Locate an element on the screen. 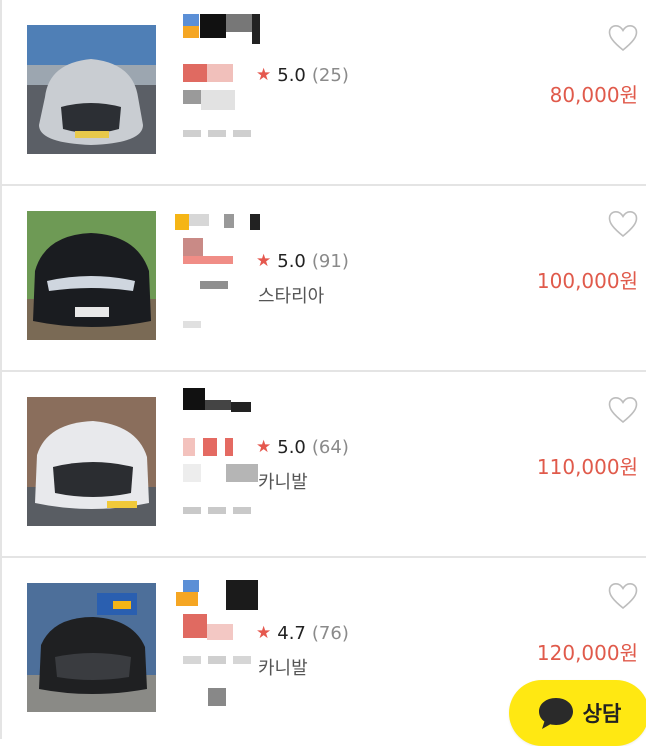 Image resolution: width=646 pixels, height=746 pixels. rating-score: 4.7 is located at coordinates (291, 633).